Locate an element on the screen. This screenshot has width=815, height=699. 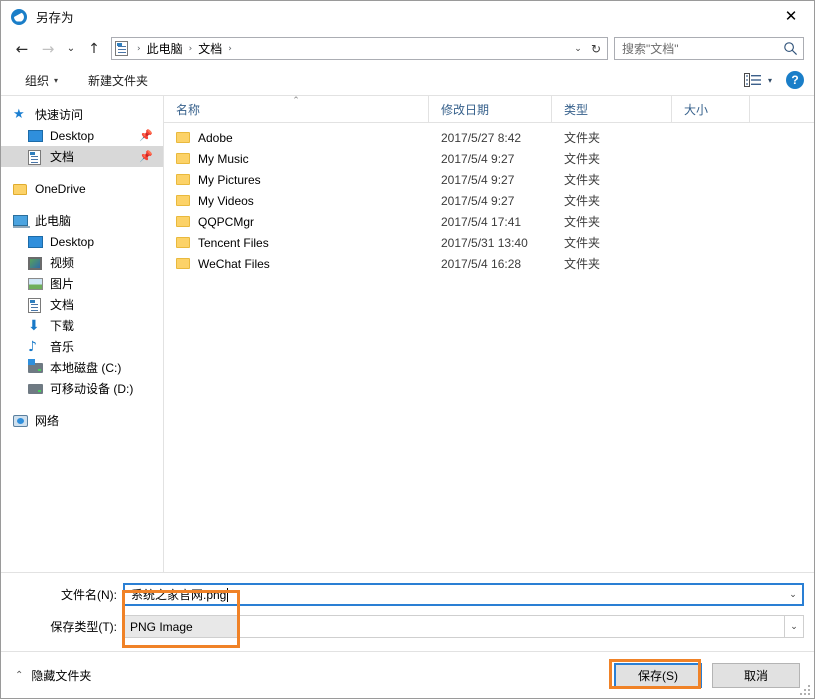
file-name-label: Adobe is located at coordinates (215, 137).